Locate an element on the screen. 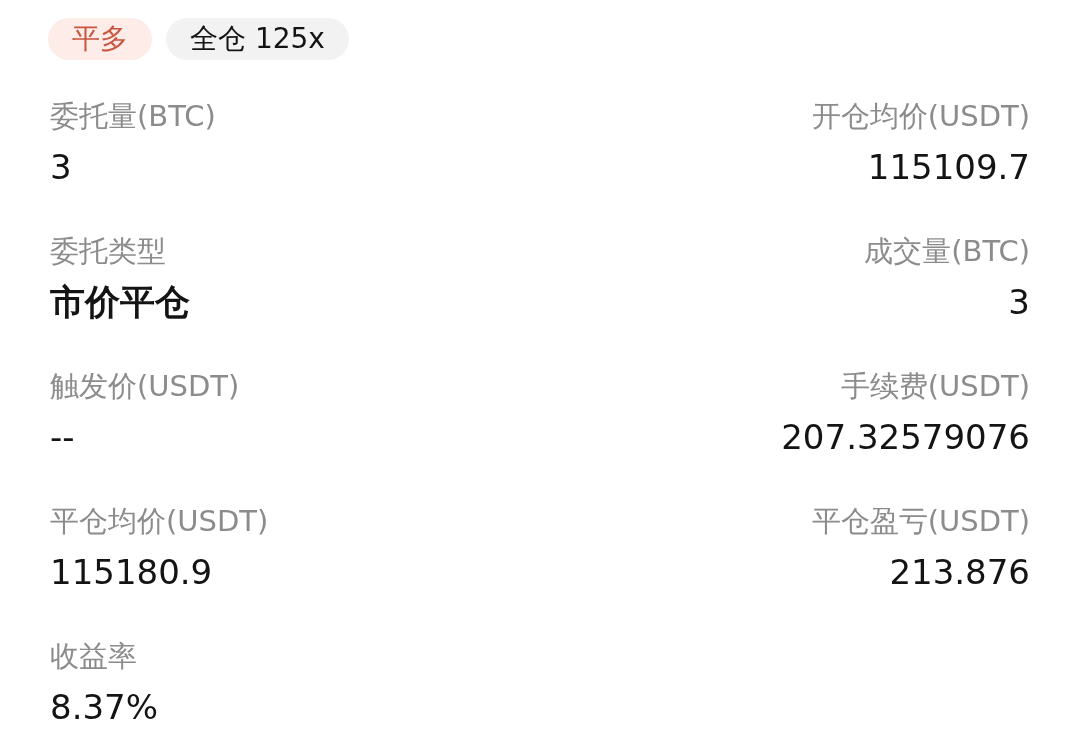 Image resolution: width=1080 pixels, height=744 pixels. tag-label: 全仓 125x is located at coordinates (257, 39).